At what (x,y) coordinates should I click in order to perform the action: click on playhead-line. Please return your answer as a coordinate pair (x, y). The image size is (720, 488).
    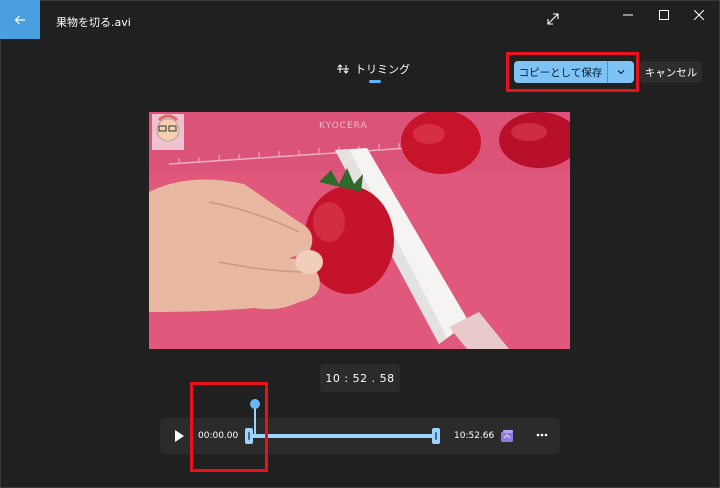
    Looking at the image, I should click on (255, 421).